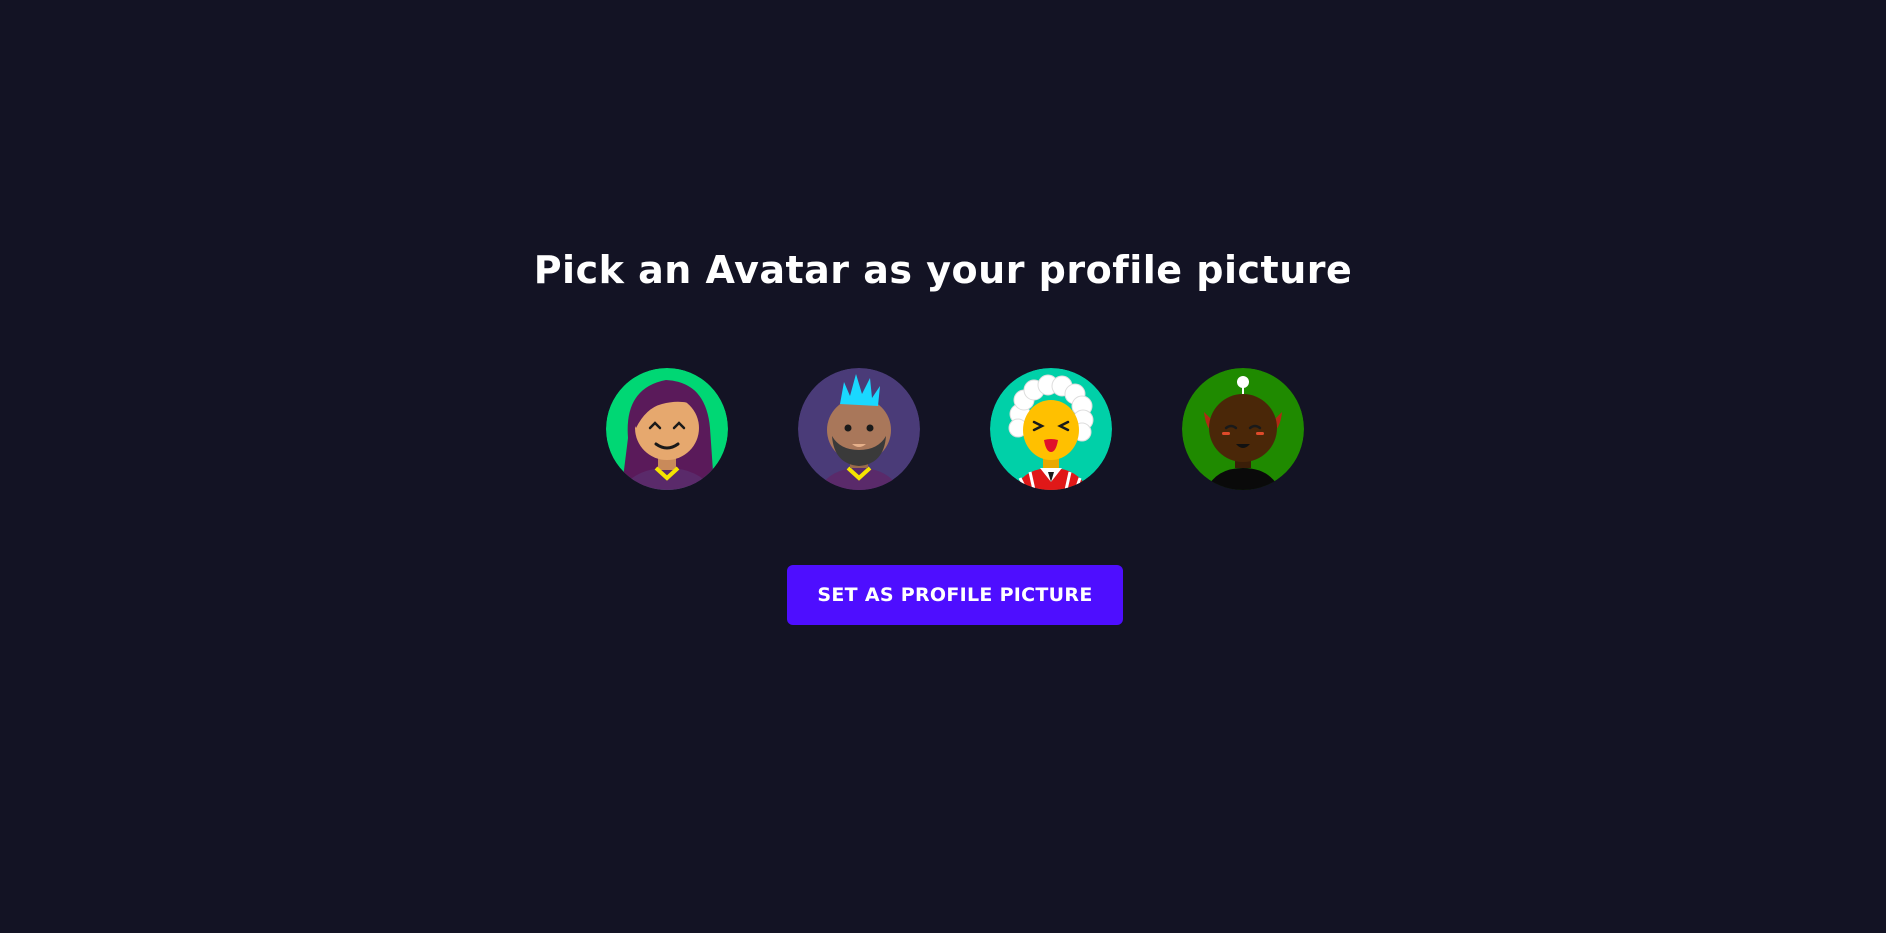  I want to click on page-title: Pick an Avatar as your profile picture, so click(943, 270).